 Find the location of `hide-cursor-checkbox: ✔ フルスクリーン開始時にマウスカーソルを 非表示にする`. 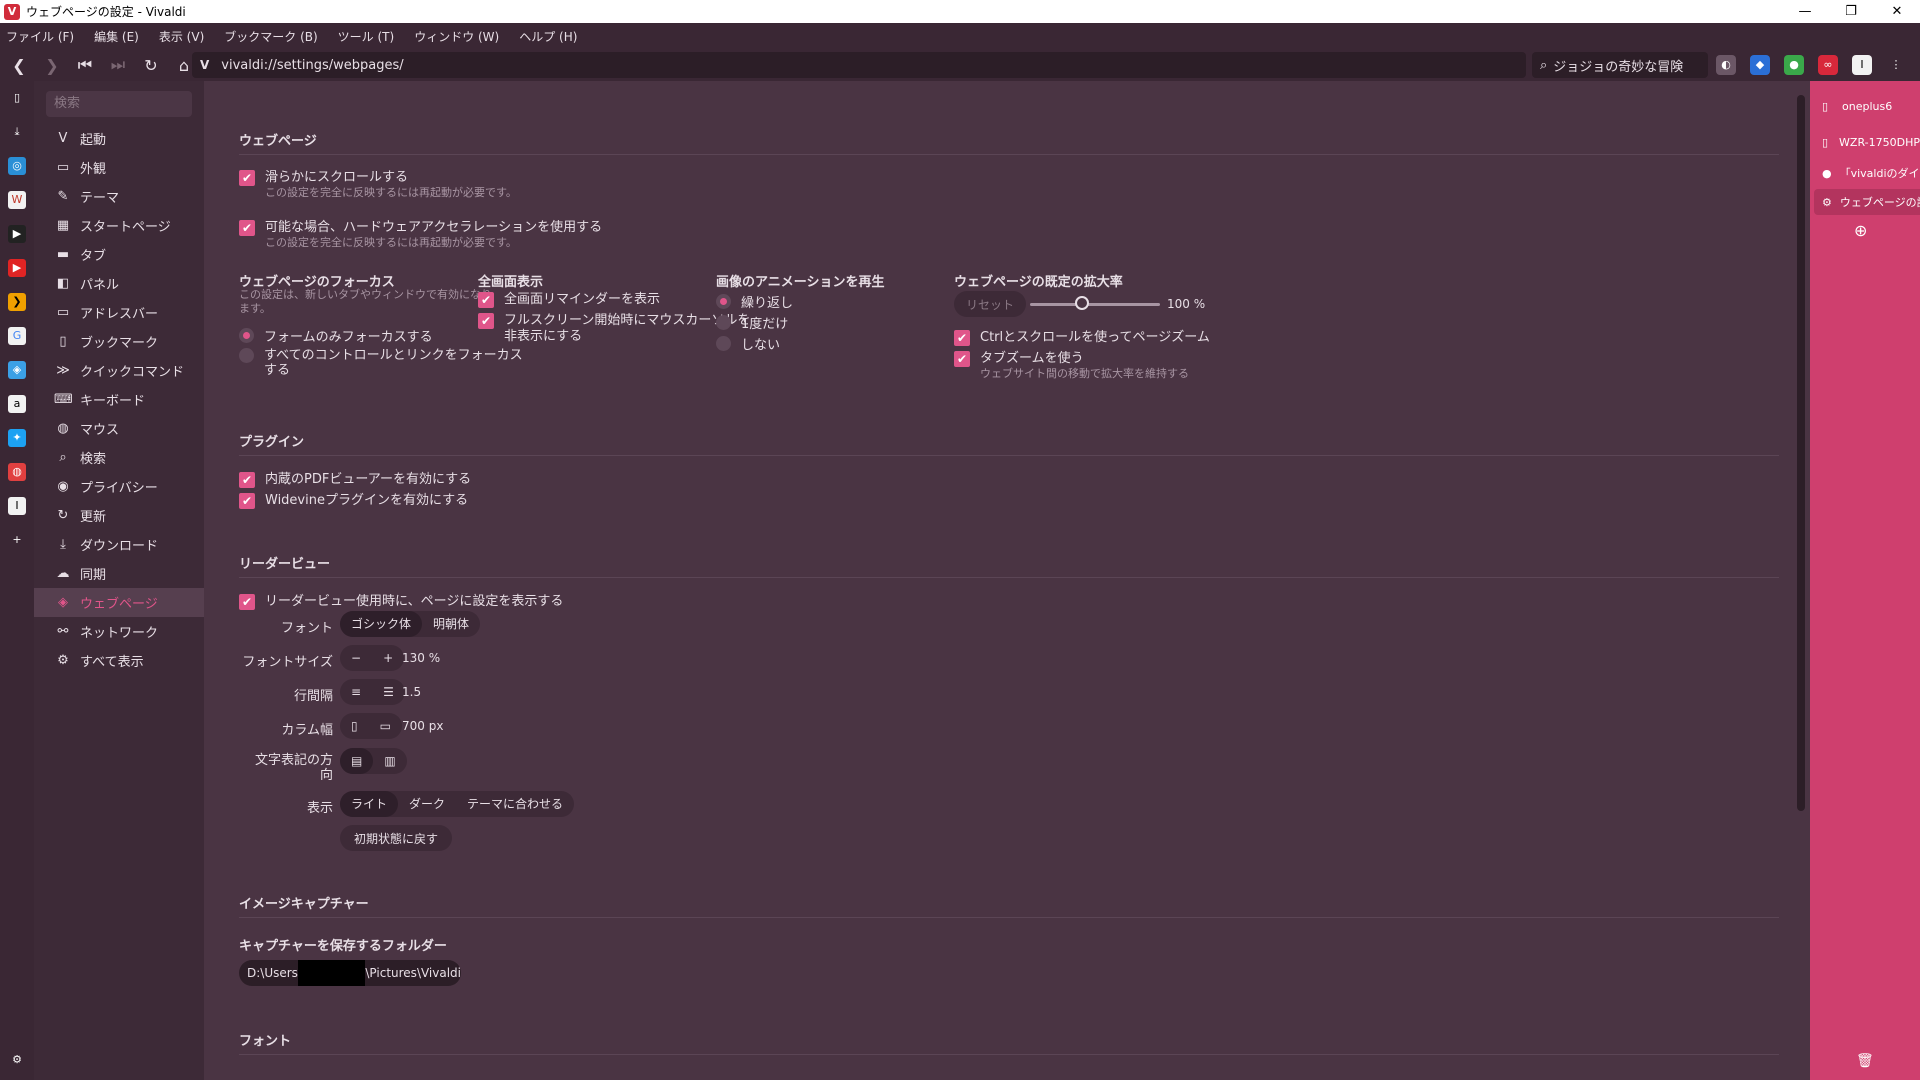

hide-cursor-checkbox: ✔ フルスクリーン開始時にマウスカーソルを 非表示にする is located at coordinates (614, 329).